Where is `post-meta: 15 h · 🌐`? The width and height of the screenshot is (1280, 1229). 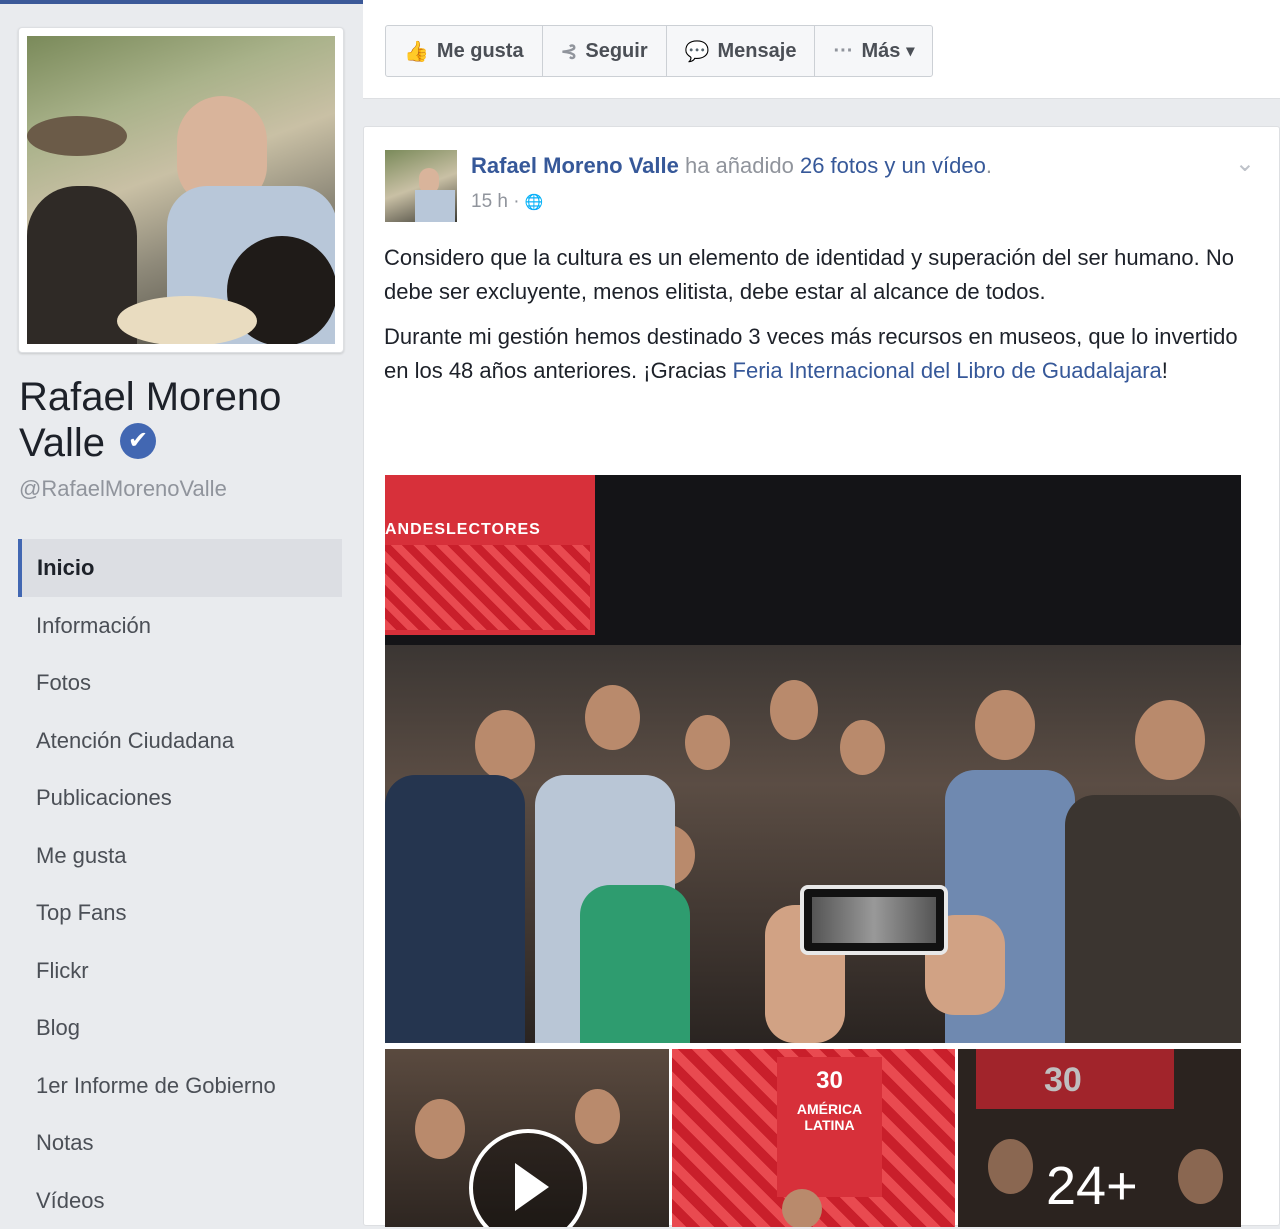 post-meta: 15 h · 🌐 is located at coordinates (507, 202).